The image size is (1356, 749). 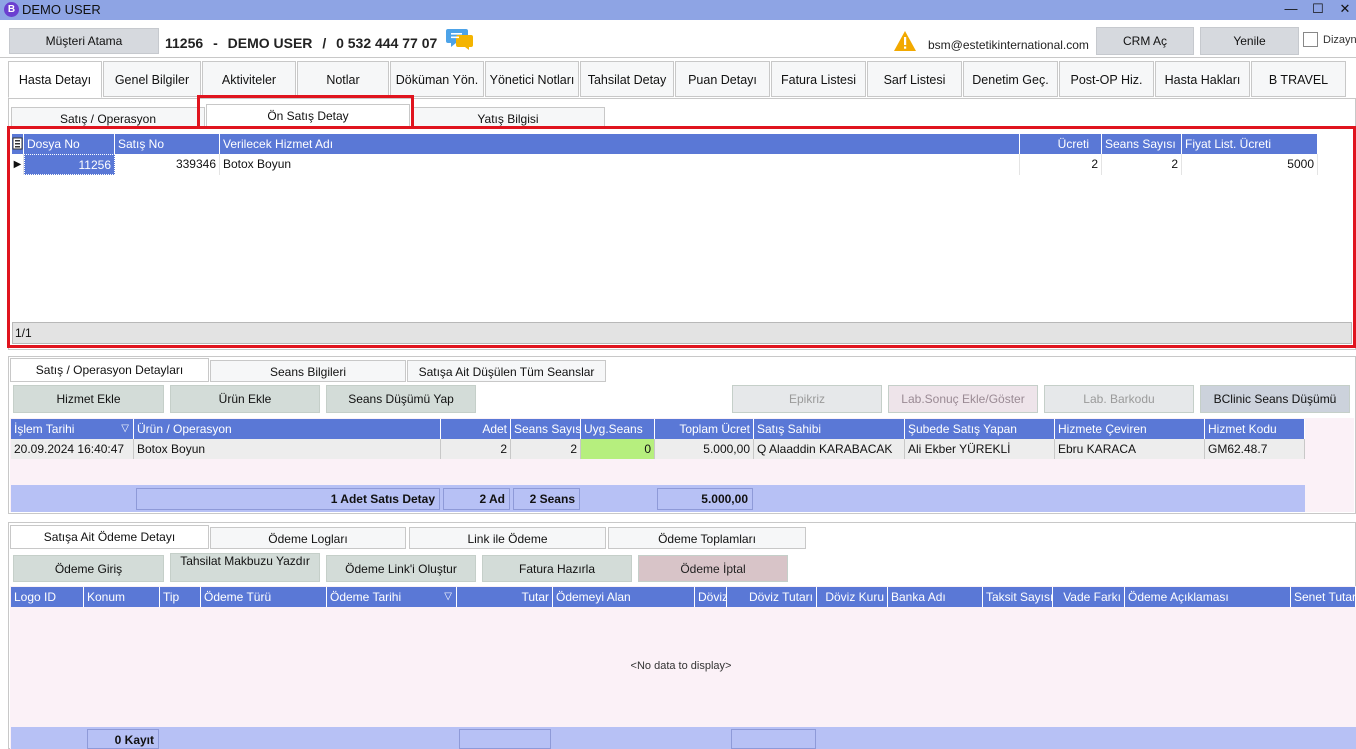 What do you see at coordinates (72, 429) in the screenshot?
I see `column-transaction-date: İşlem Tarihi ▽` at bounding box center [72, 429].